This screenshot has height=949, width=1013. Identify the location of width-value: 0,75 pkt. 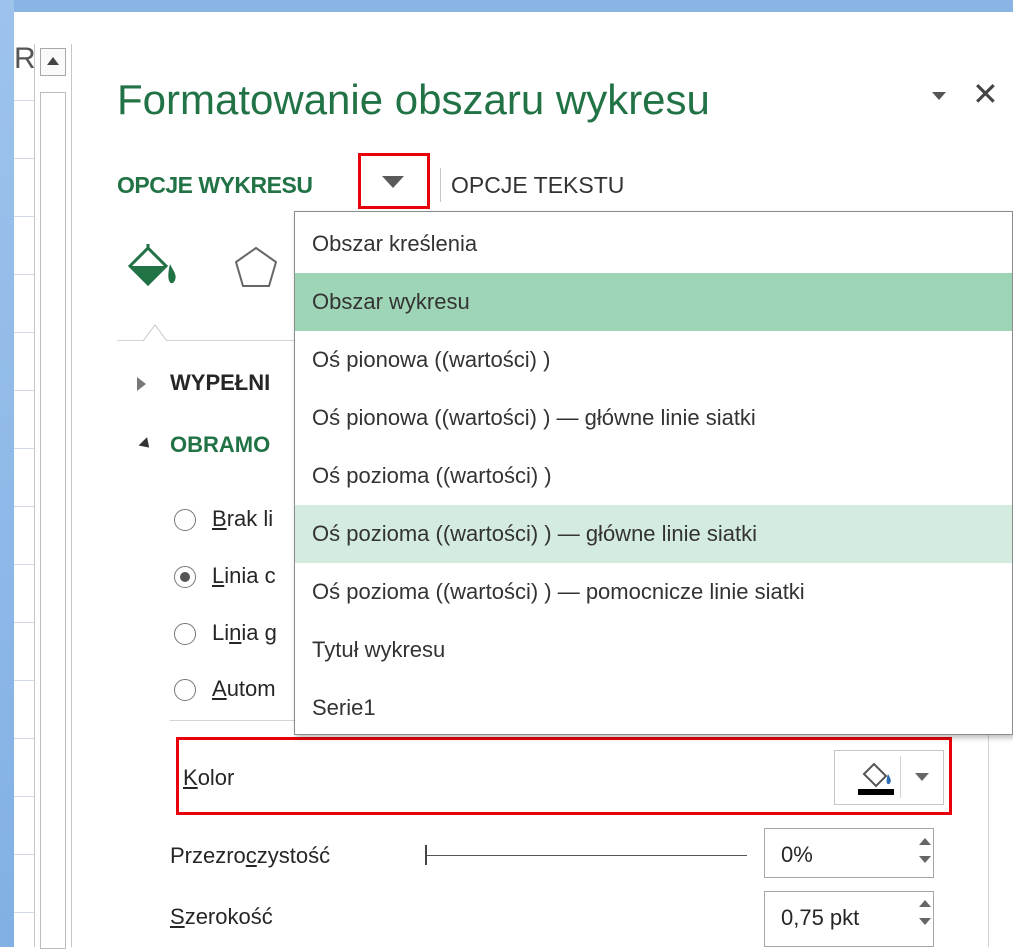
(820, 918).